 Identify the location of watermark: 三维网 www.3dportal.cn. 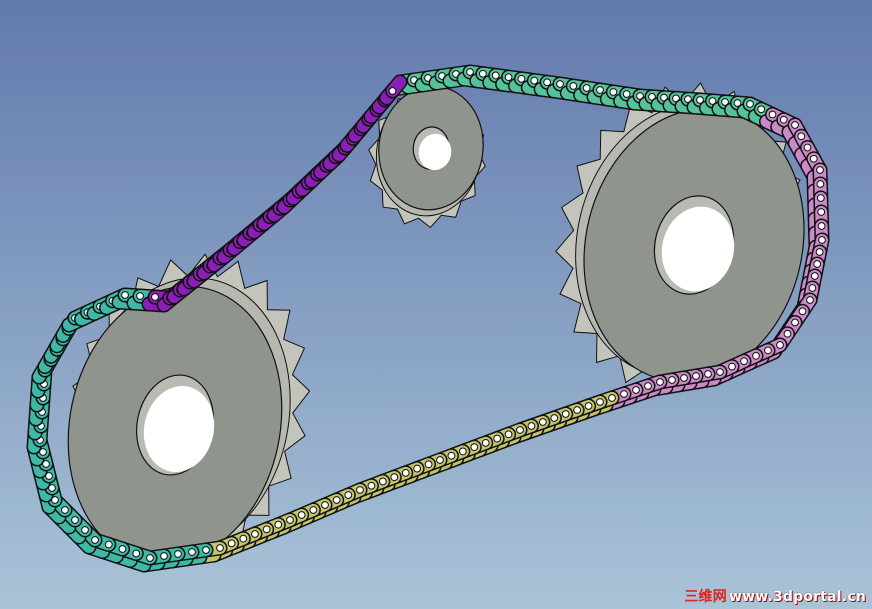
(775, 596).